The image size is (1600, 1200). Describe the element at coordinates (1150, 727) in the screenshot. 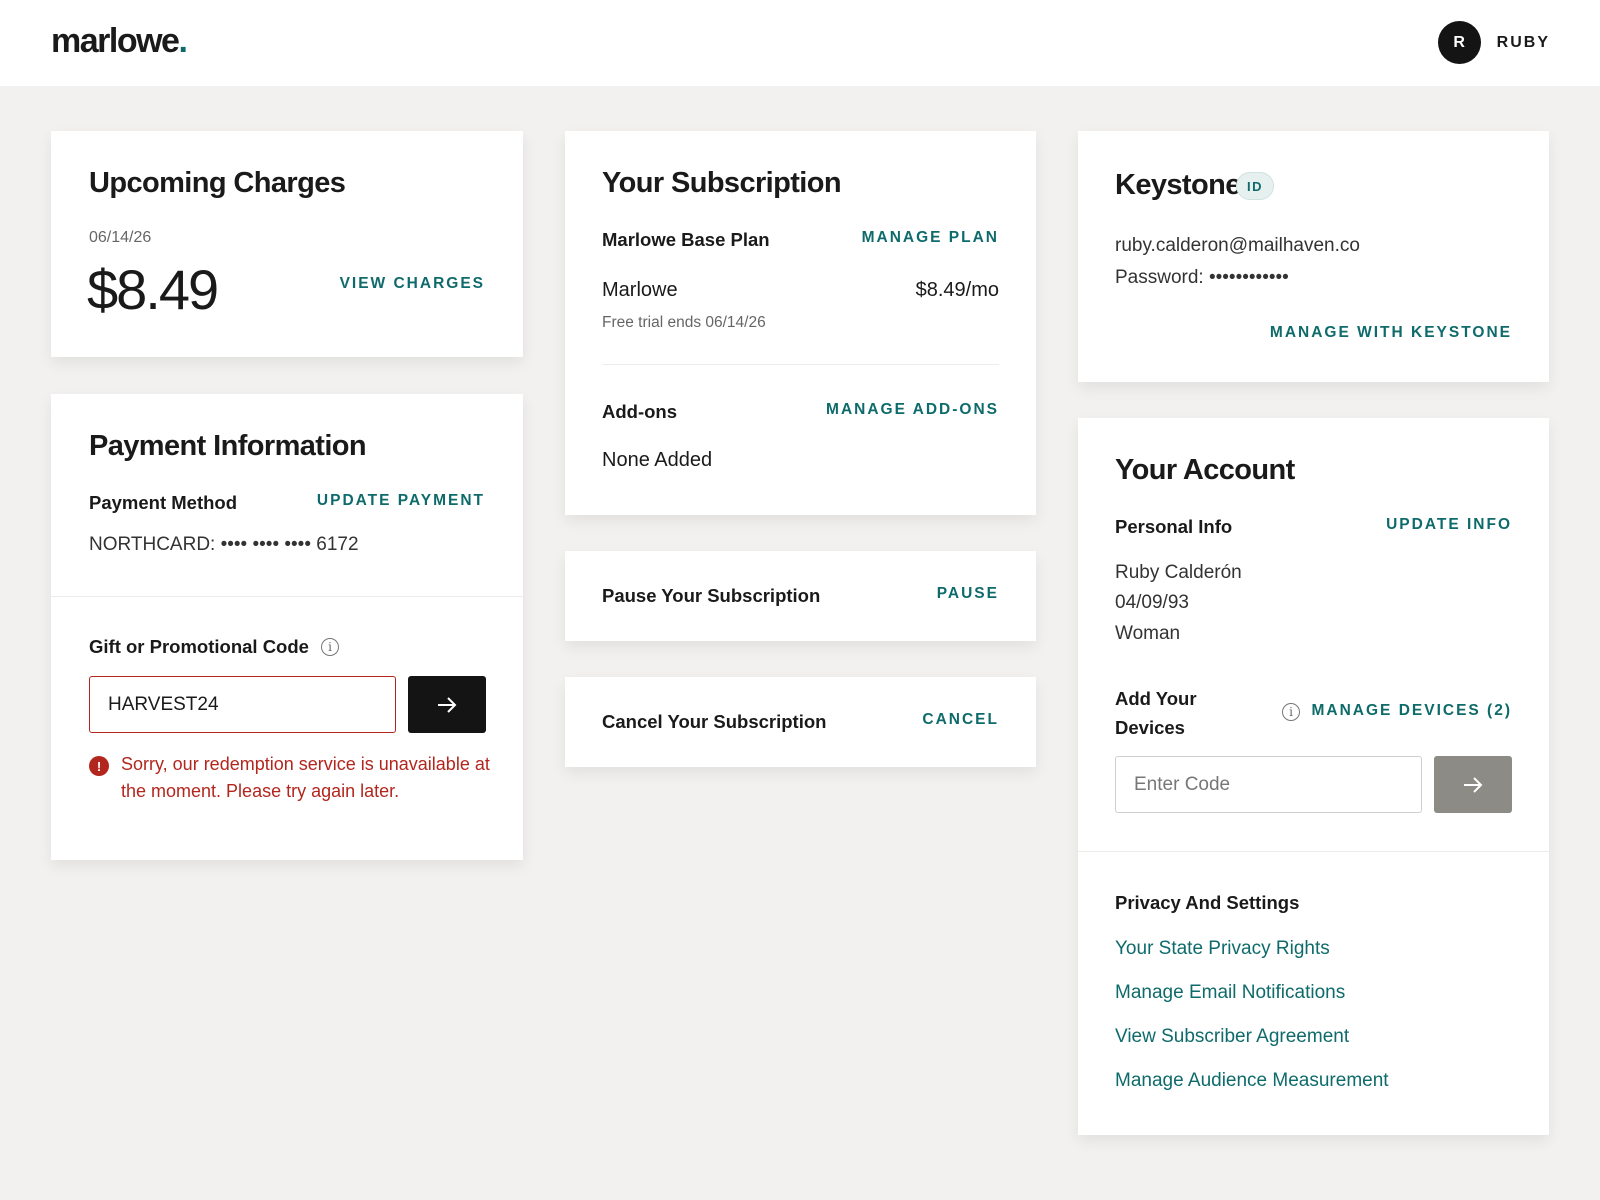

I see `add-devices-label-line2: Devices` at that location.